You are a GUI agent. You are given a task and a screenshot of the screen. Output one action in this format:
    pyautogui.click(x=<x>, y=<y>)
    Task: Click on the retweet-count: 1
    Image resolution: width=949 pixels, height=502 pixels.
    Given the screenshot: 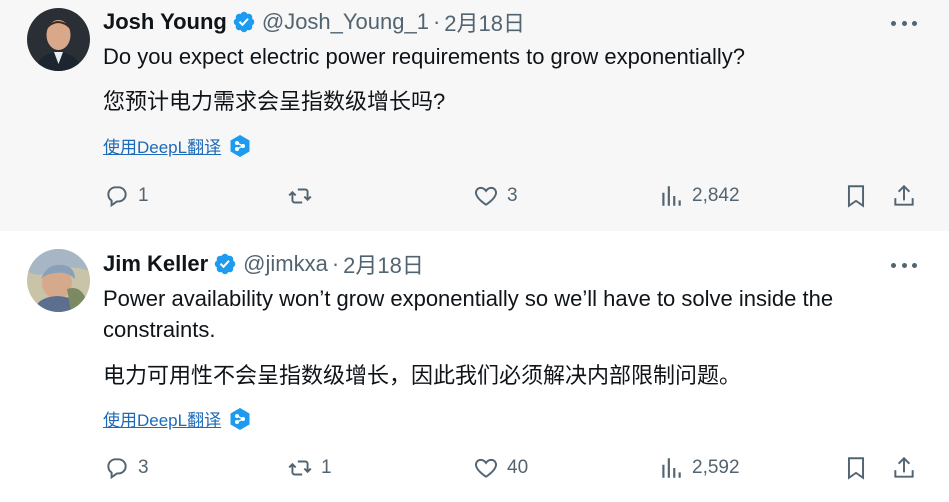 What is the action you would take?
    pyautogui.click(x=326, y=467)
    